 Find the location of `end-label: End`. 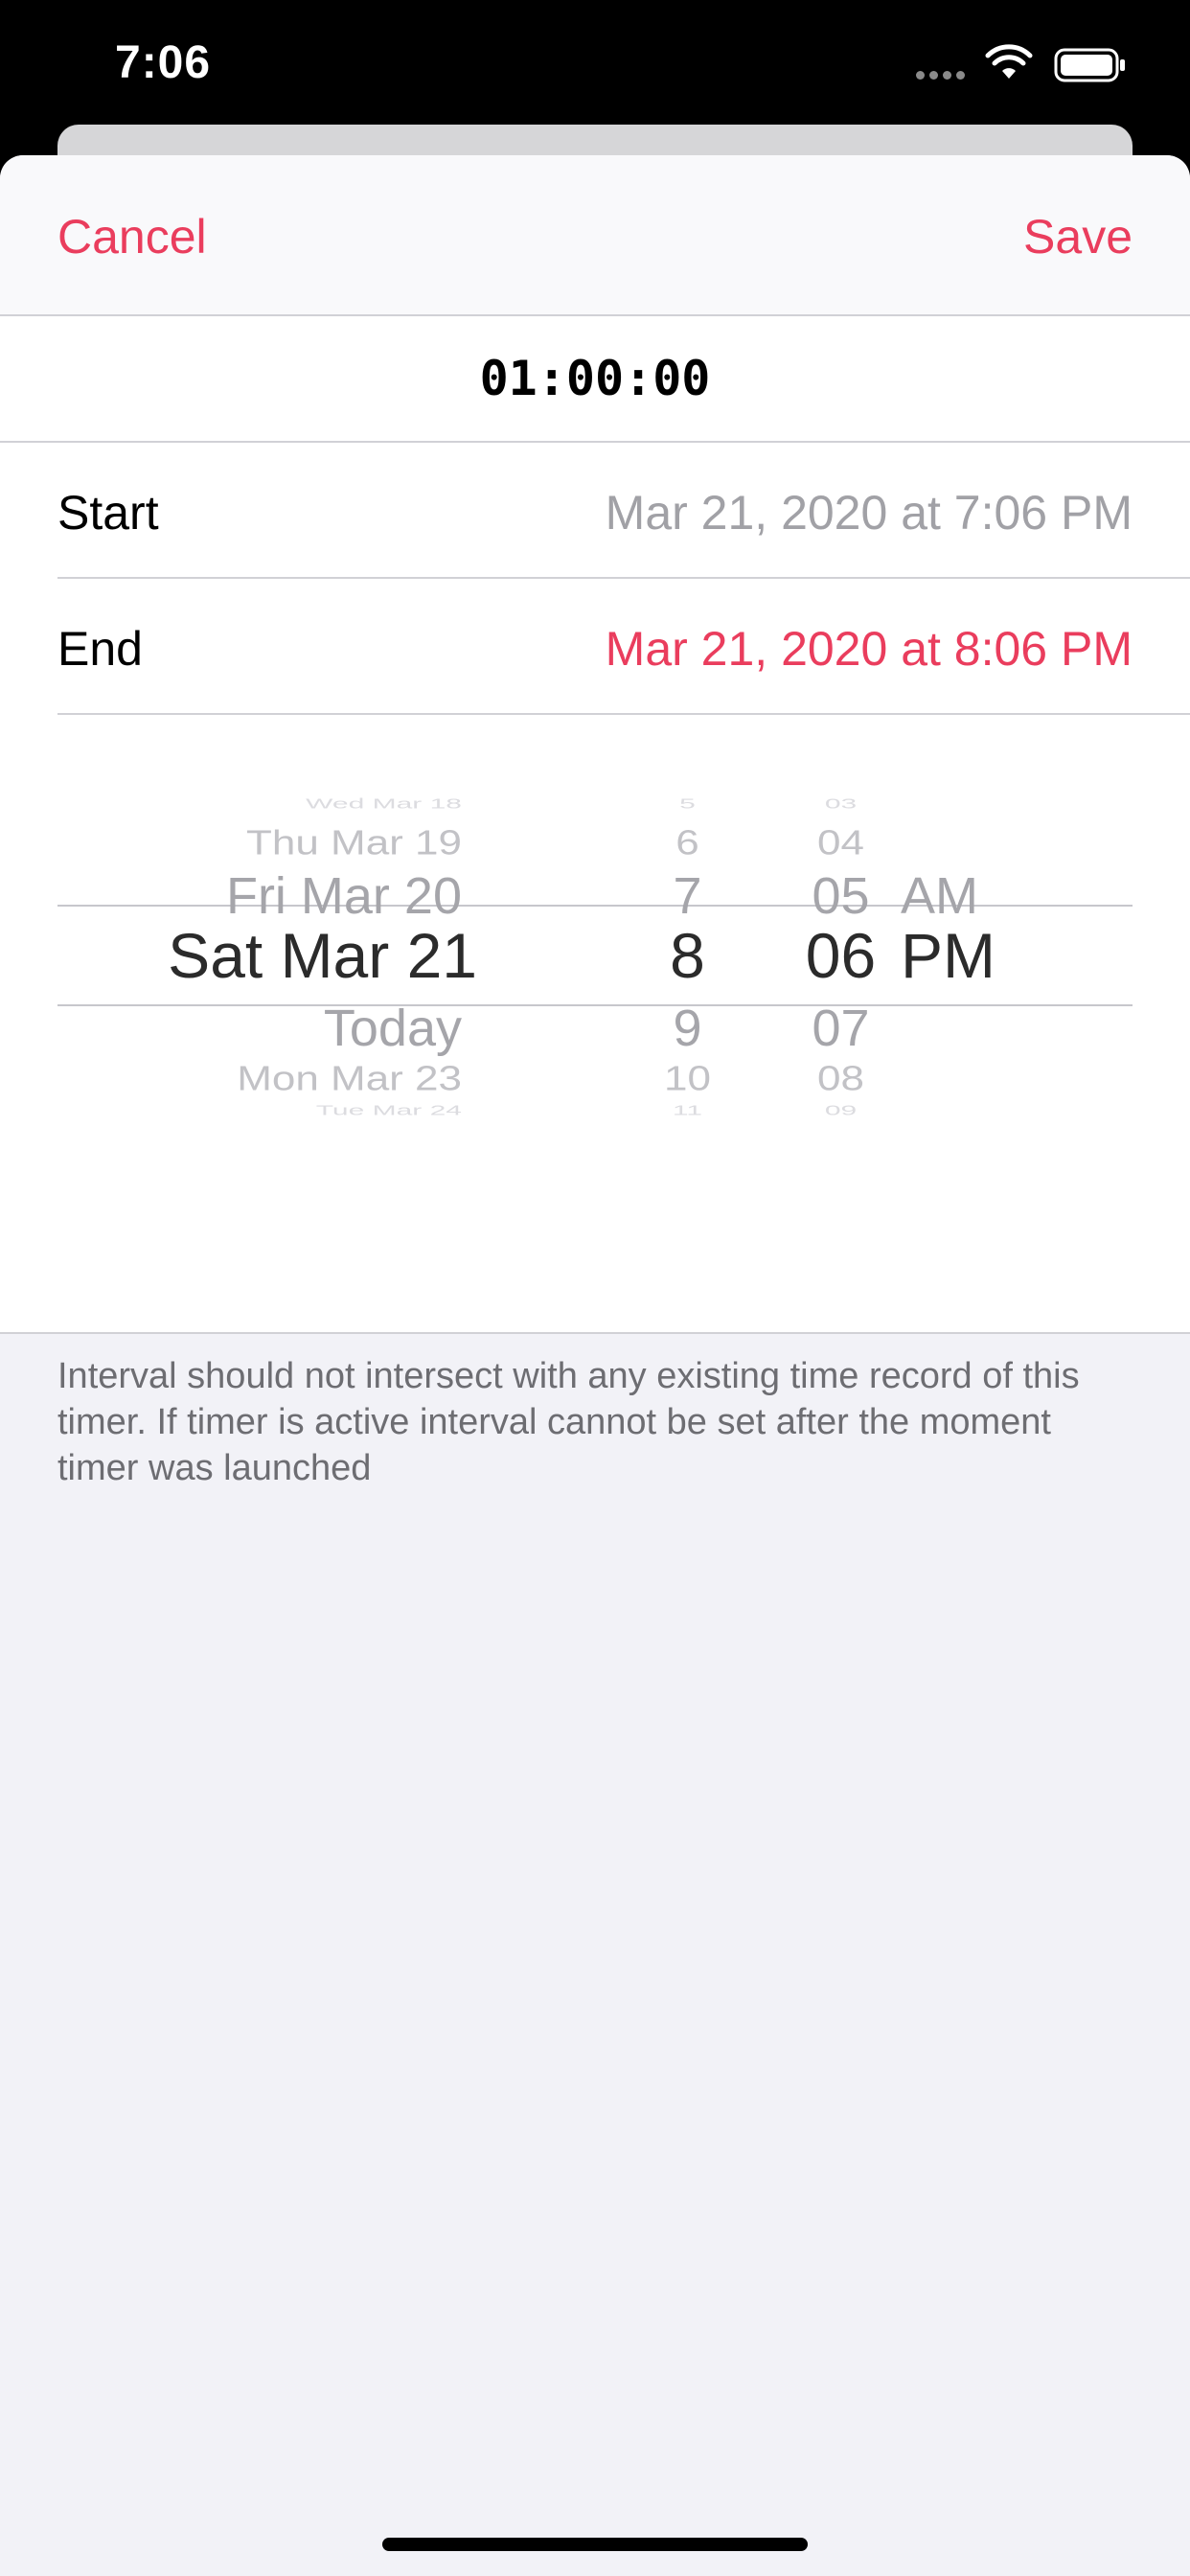

end-label: End is located at coordinates (100, 649).